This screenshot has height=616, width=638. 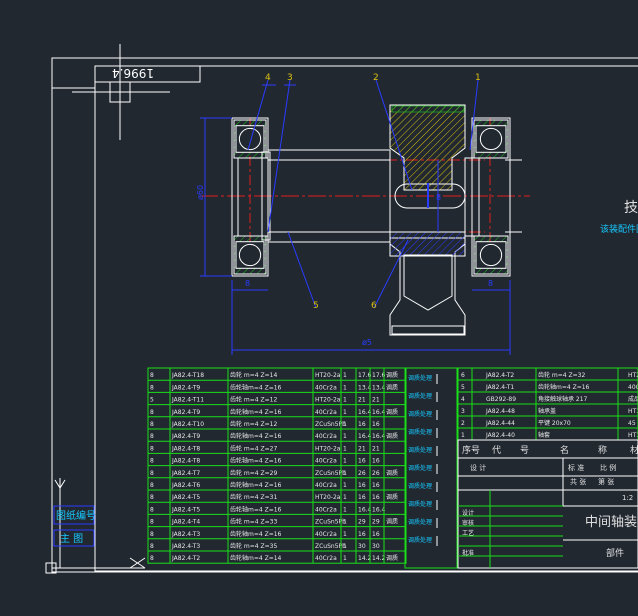 I want to click on dim-overall-text: ø5, so click(x=367, y=342).